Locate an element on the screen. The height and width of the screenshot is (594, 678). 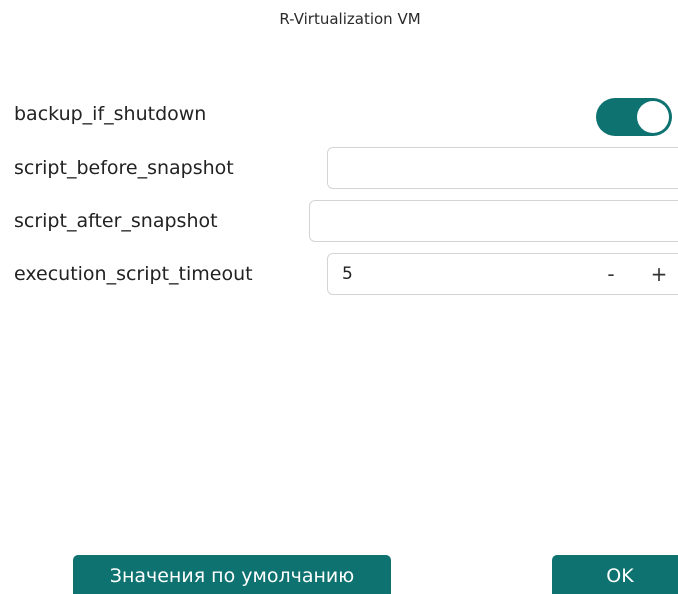
execution-script-timeout-label: execution_script_timeout is located at coordinates (133, 274).